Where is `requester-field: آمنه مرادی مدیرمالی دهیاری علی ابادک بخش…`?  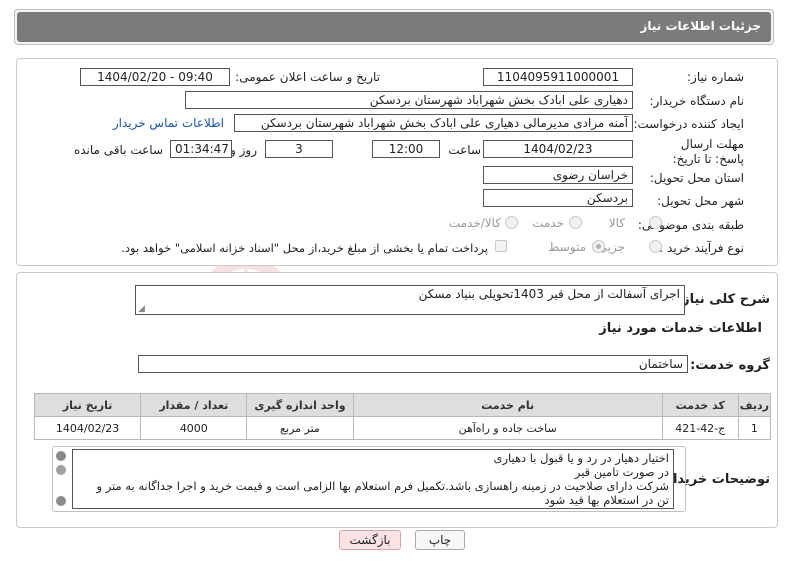
requester-field: آمنه مرادی مدیرمالی دهیاری علی ابادک بخش… is located at coordinates (433, 123).